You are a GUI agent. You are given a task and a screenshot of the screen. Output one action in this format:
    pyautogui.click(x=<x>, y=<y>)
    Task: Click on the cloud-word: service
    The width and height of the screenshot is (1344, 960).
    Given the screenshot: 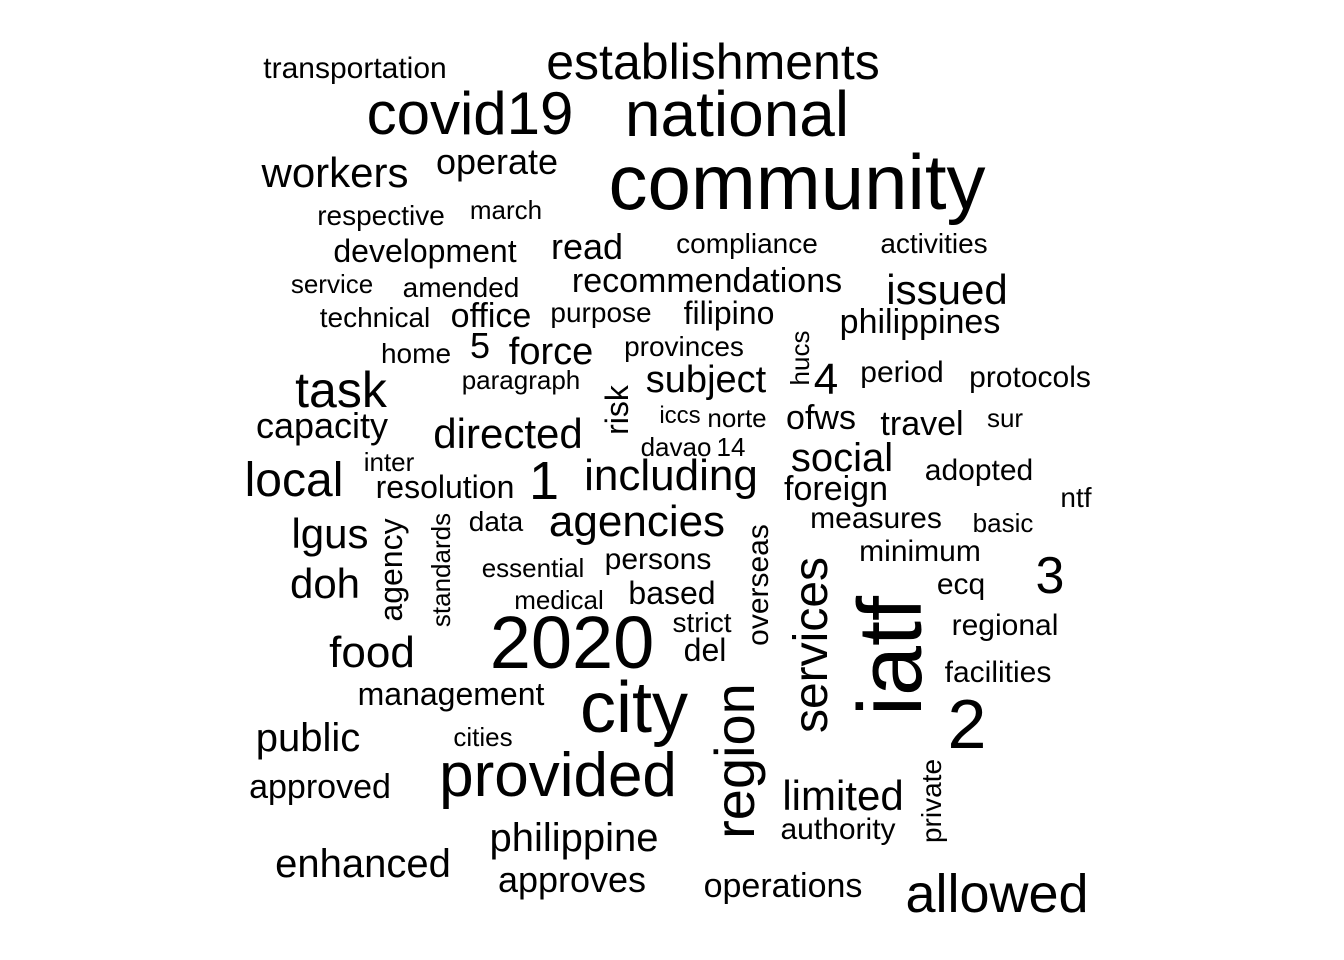 What is the action you would take?
    pyautogui.click(x=332, y=284)
    